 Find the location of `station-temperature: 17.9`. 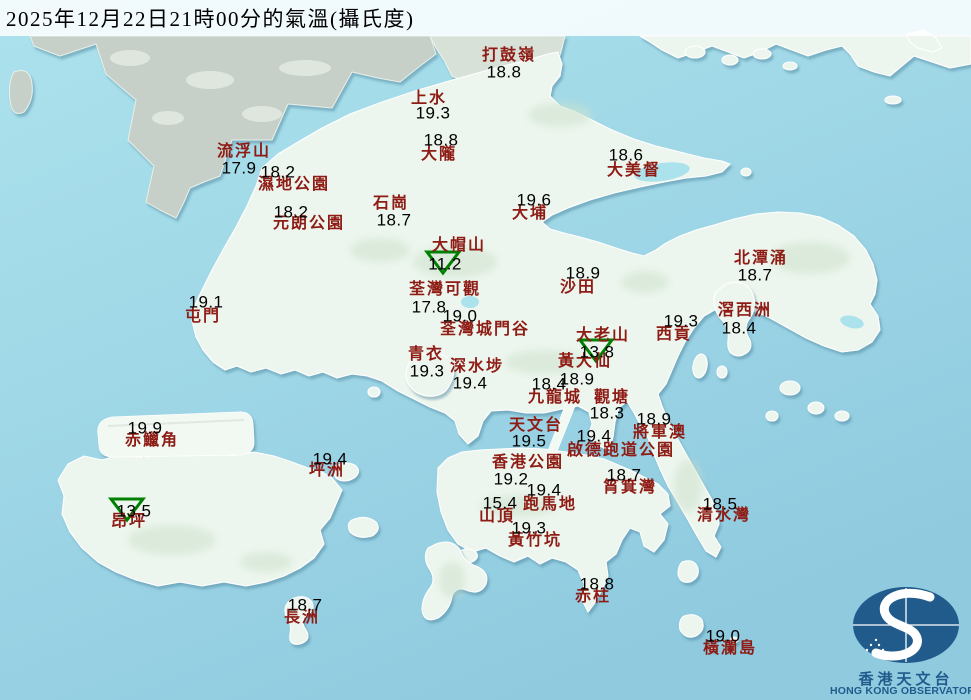

station-temperature: 17.9 is located at coordinates (239, 168).